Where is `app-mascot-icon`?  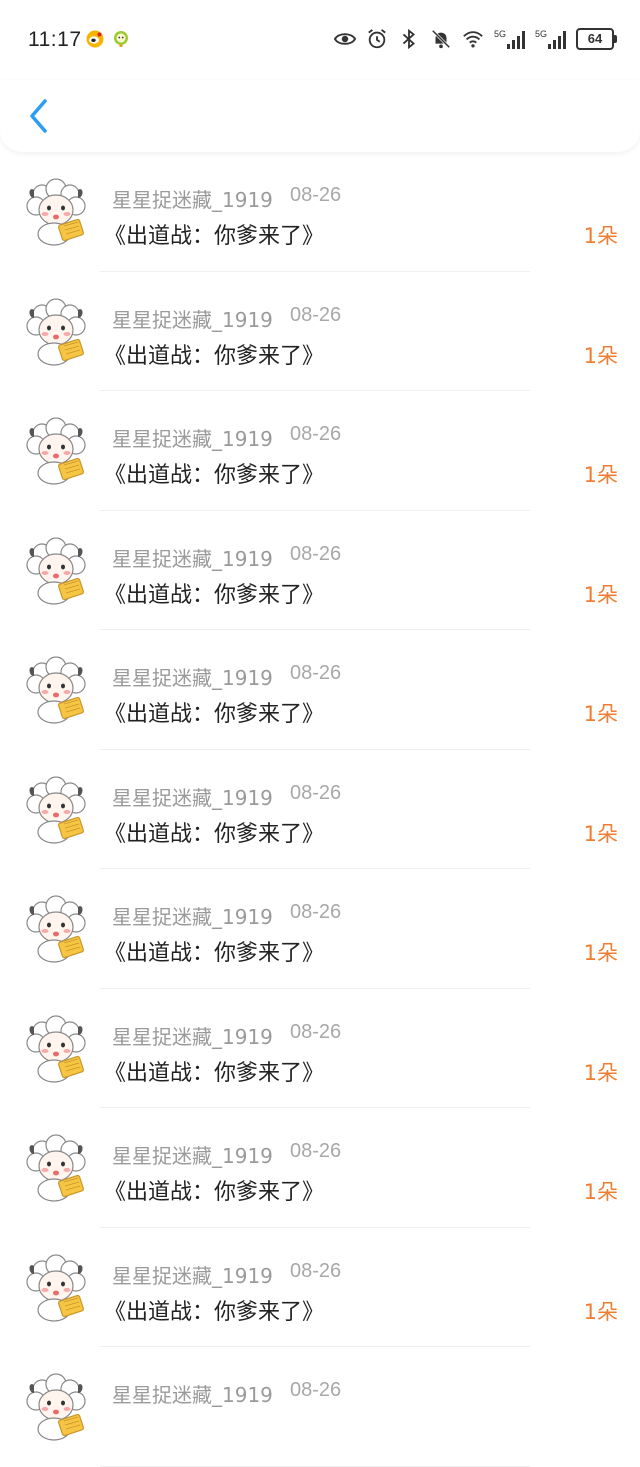 app-mascot-icon is located at coordinates (121, 39).